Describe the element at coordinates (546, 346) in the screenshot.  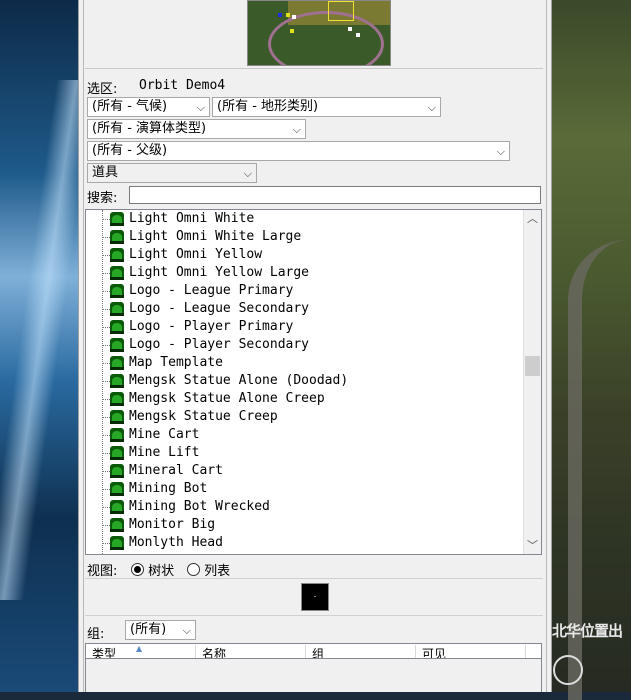
I see `panel-divider-right` at that location.